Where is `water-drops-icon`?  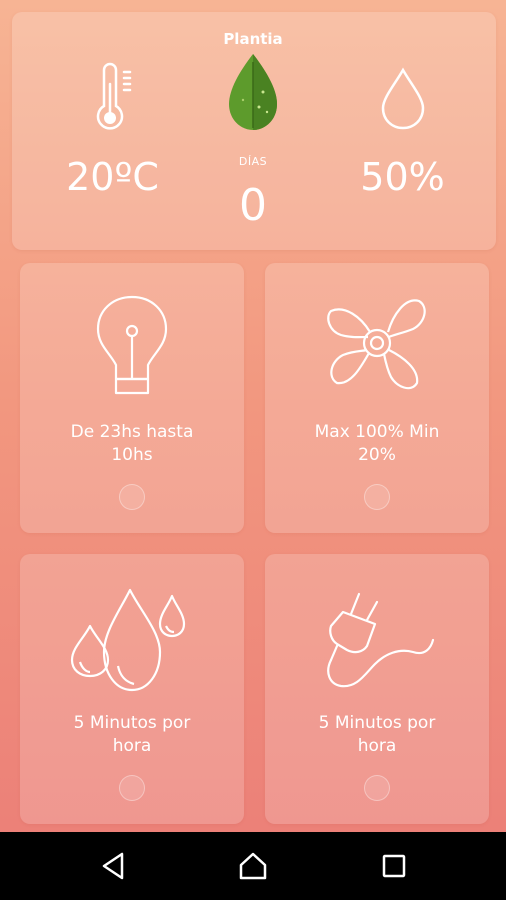 water-drops-icon is located at coordinates (128, 640).